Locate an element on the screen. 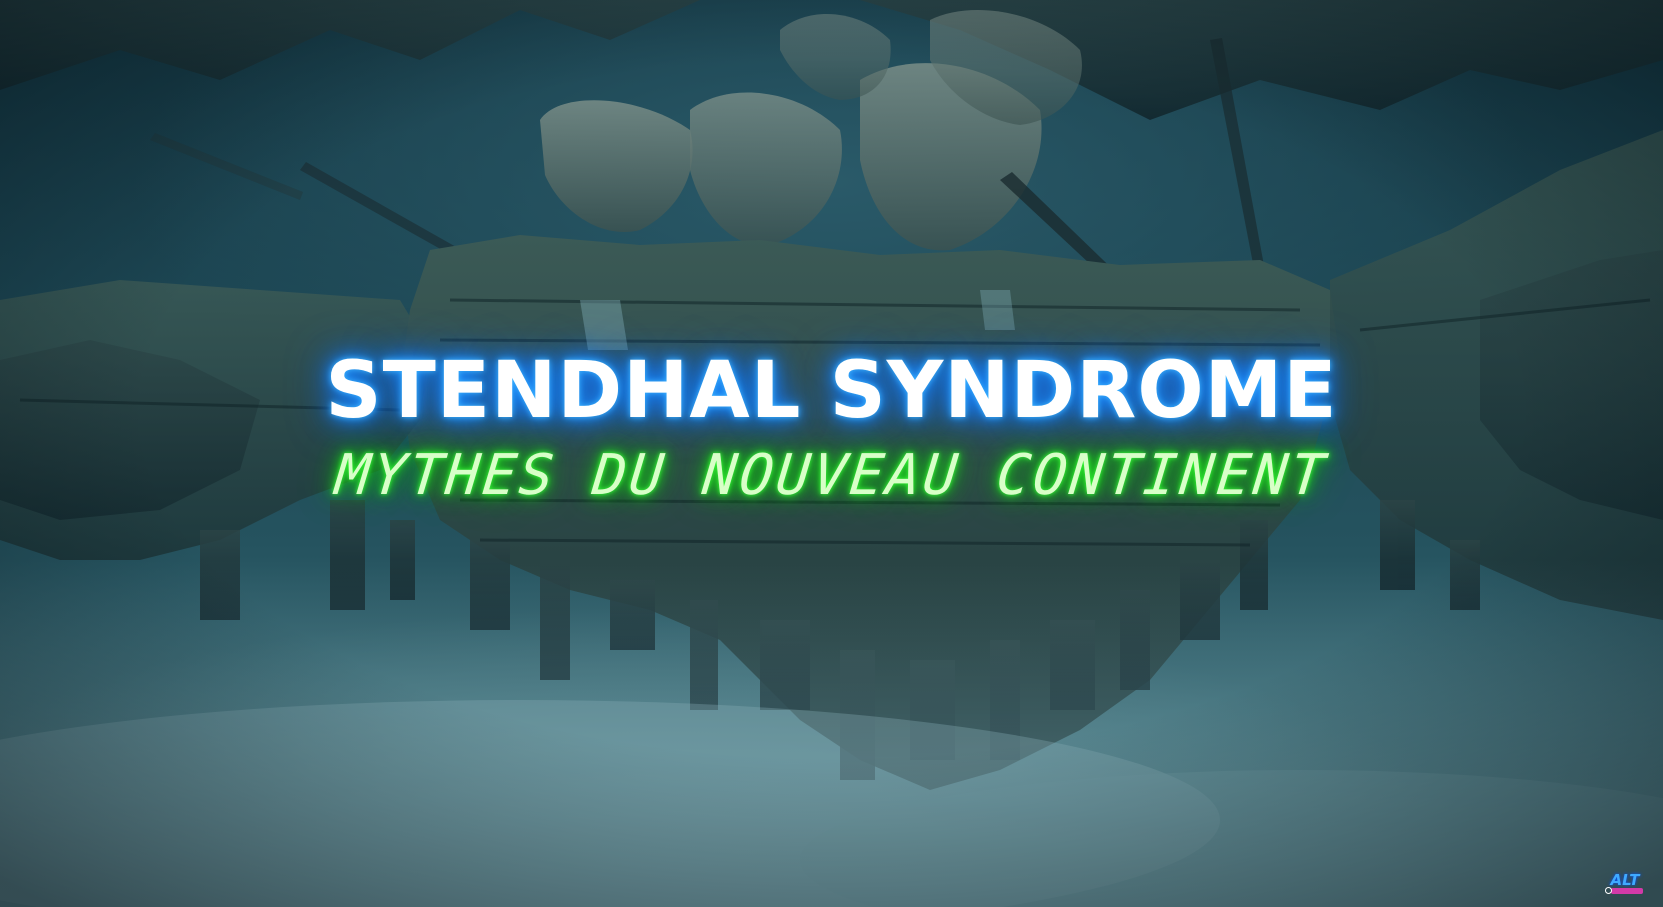 Image resolution: width=1663 pixels, height=907 pixels. game-subtitle: MYTHES DU NOUVEAU CONTINENT is located at coordinates (831, 475).